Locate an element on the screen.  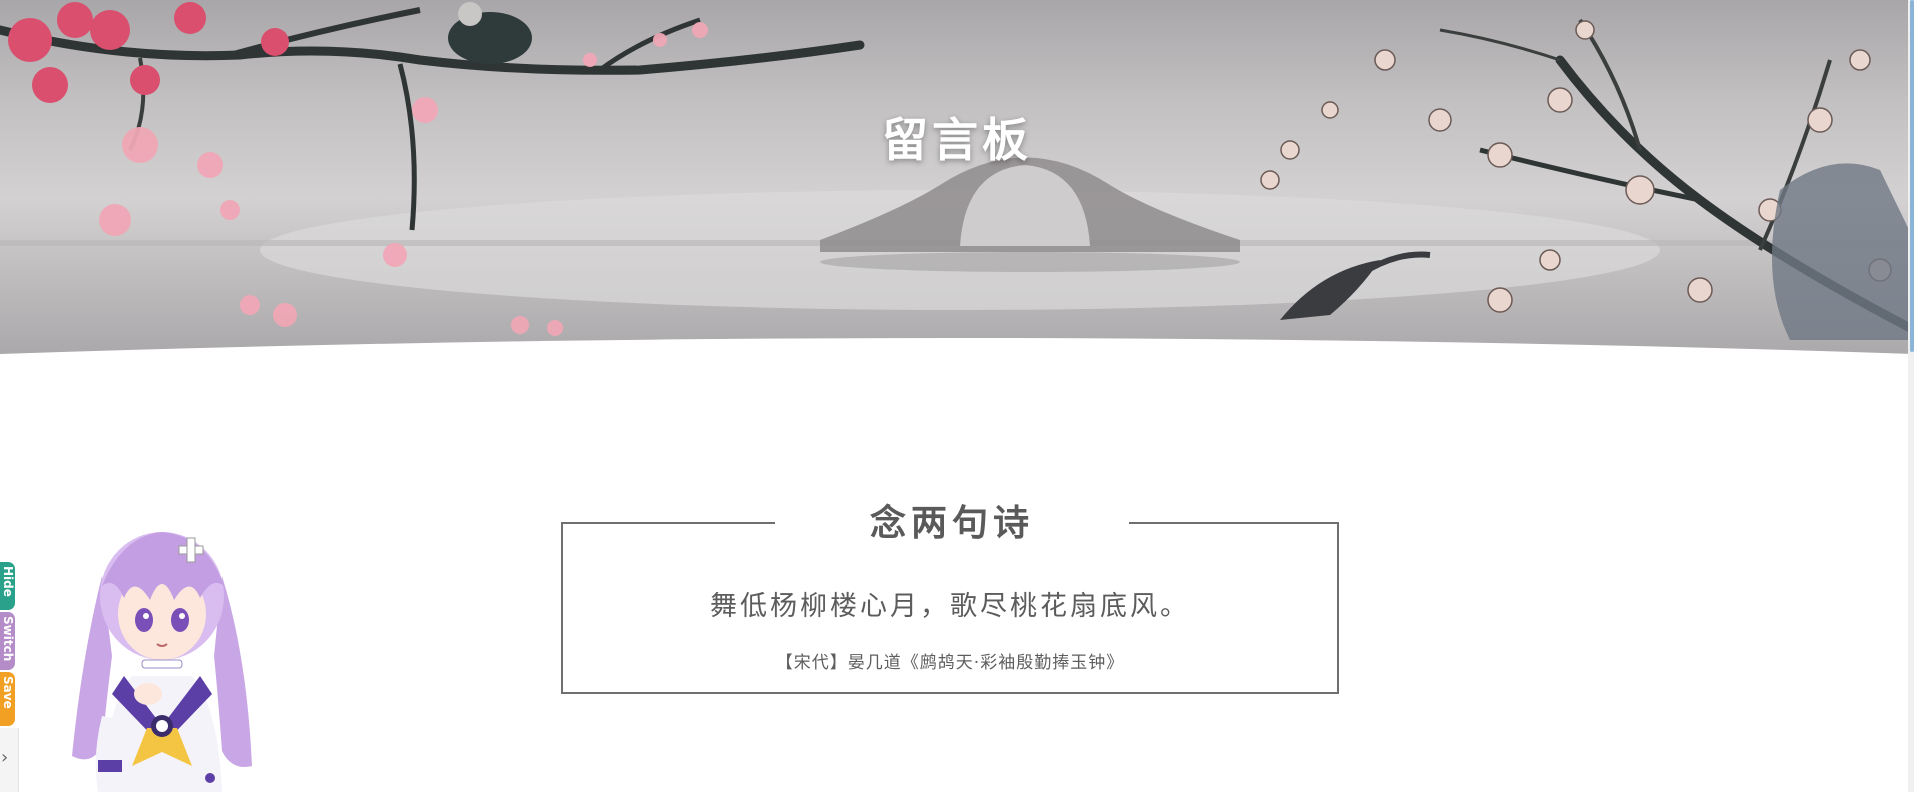
poem-line: 舞低杨柳楼心月，歌尽桃花扇底风。 is located at coordinates (950, 606).